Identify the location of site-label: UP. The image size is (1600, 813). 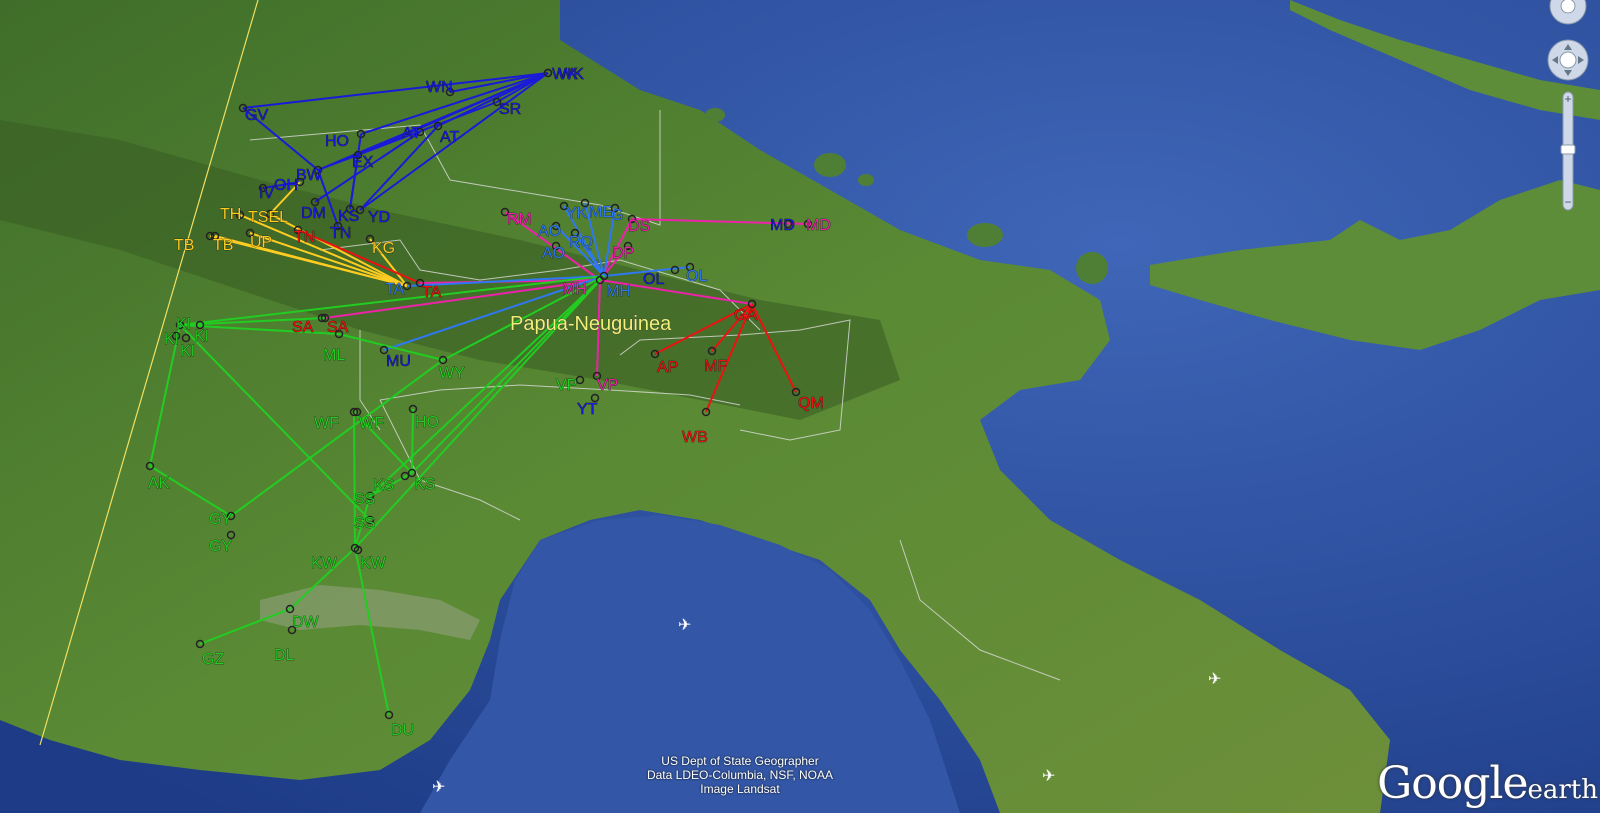
(261, 242).